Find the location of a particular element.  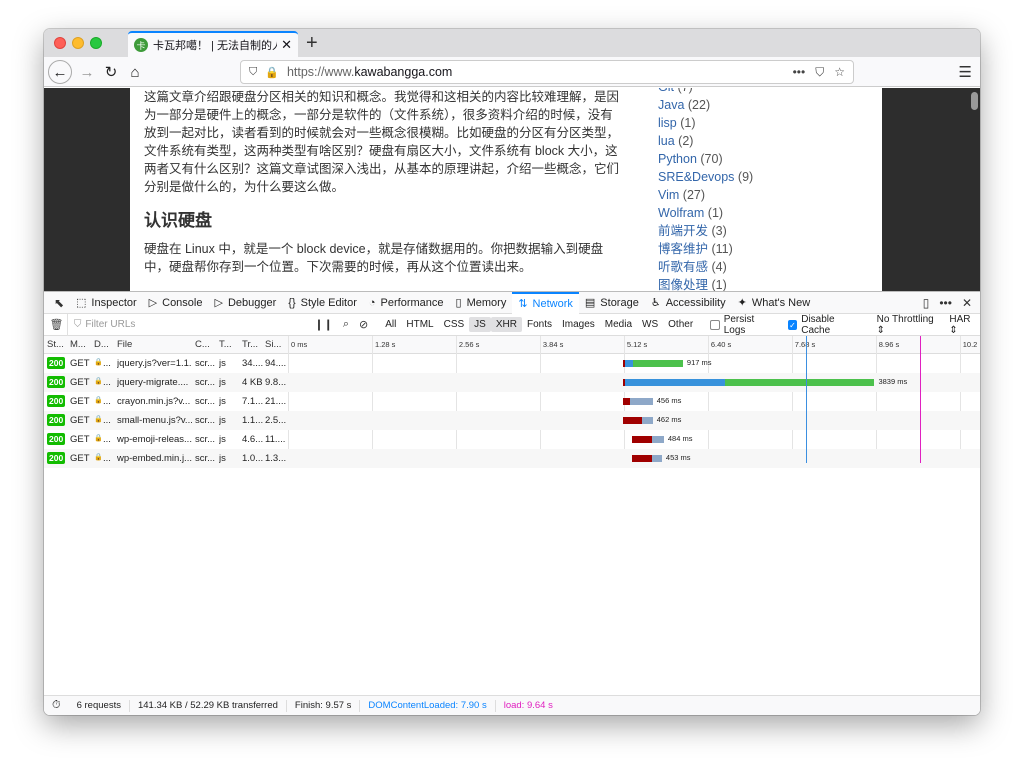

tab-performance: ◔ Performance is located at coordinates (406, 303).